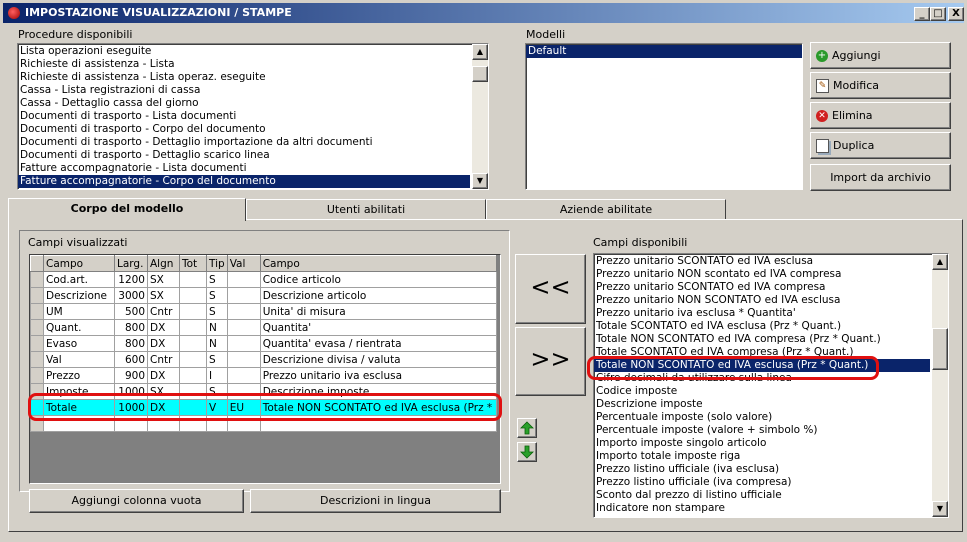 The height and width of the screenshot is (542, 967). I want to click on cell-tip: N, so click(217, 327).